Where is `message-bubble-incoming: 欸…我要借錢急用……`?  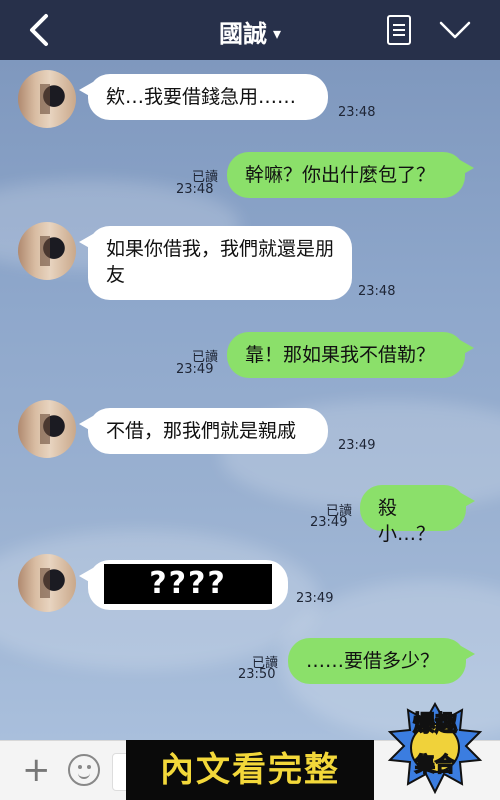 message-bubble-incoming: 欸…我要借錢急用…… is located at coordinates (203, 97).